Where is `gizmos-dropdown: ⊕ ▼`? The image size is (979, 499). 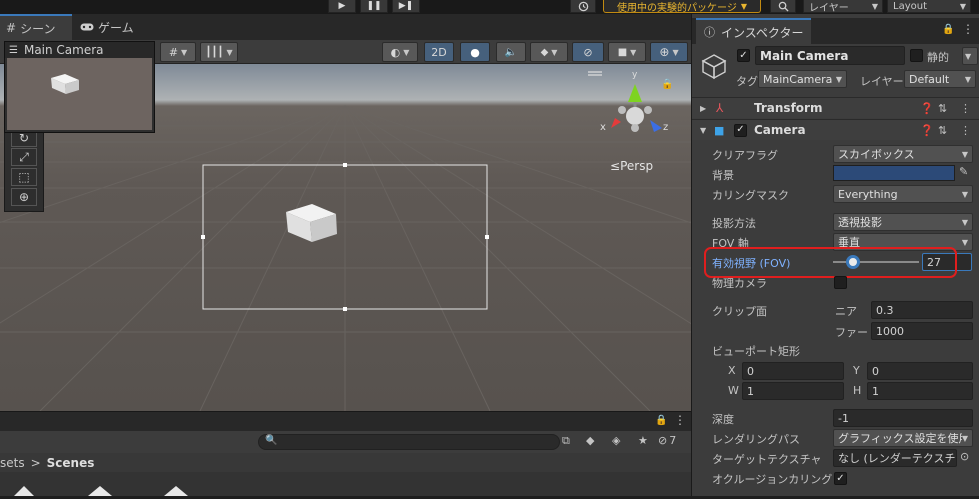 gizmos-dropdown: ⊕ ▼ is located at coordinates (669, 52).